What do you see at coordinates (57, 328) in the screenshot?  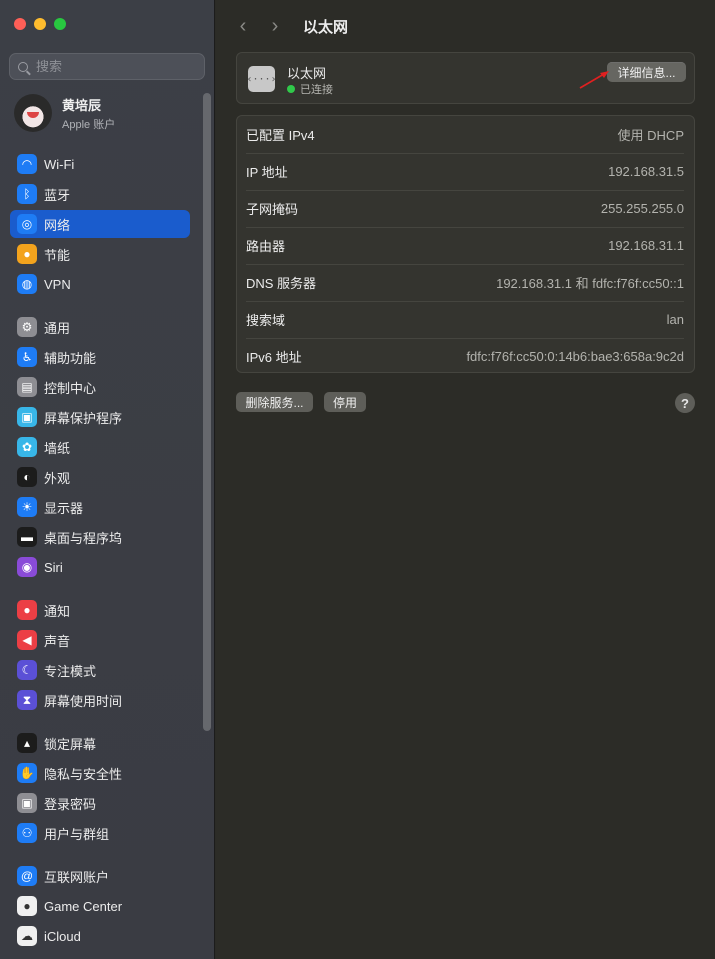 I see `sidebar-item-label: 通用` at bounding box center [57, 328].